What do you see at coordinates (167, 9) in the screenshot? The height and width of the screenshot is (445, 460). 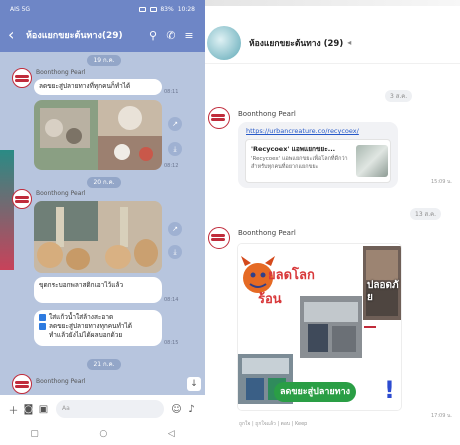 I see `battery-text: 83%` at bounding box center [167, 9].